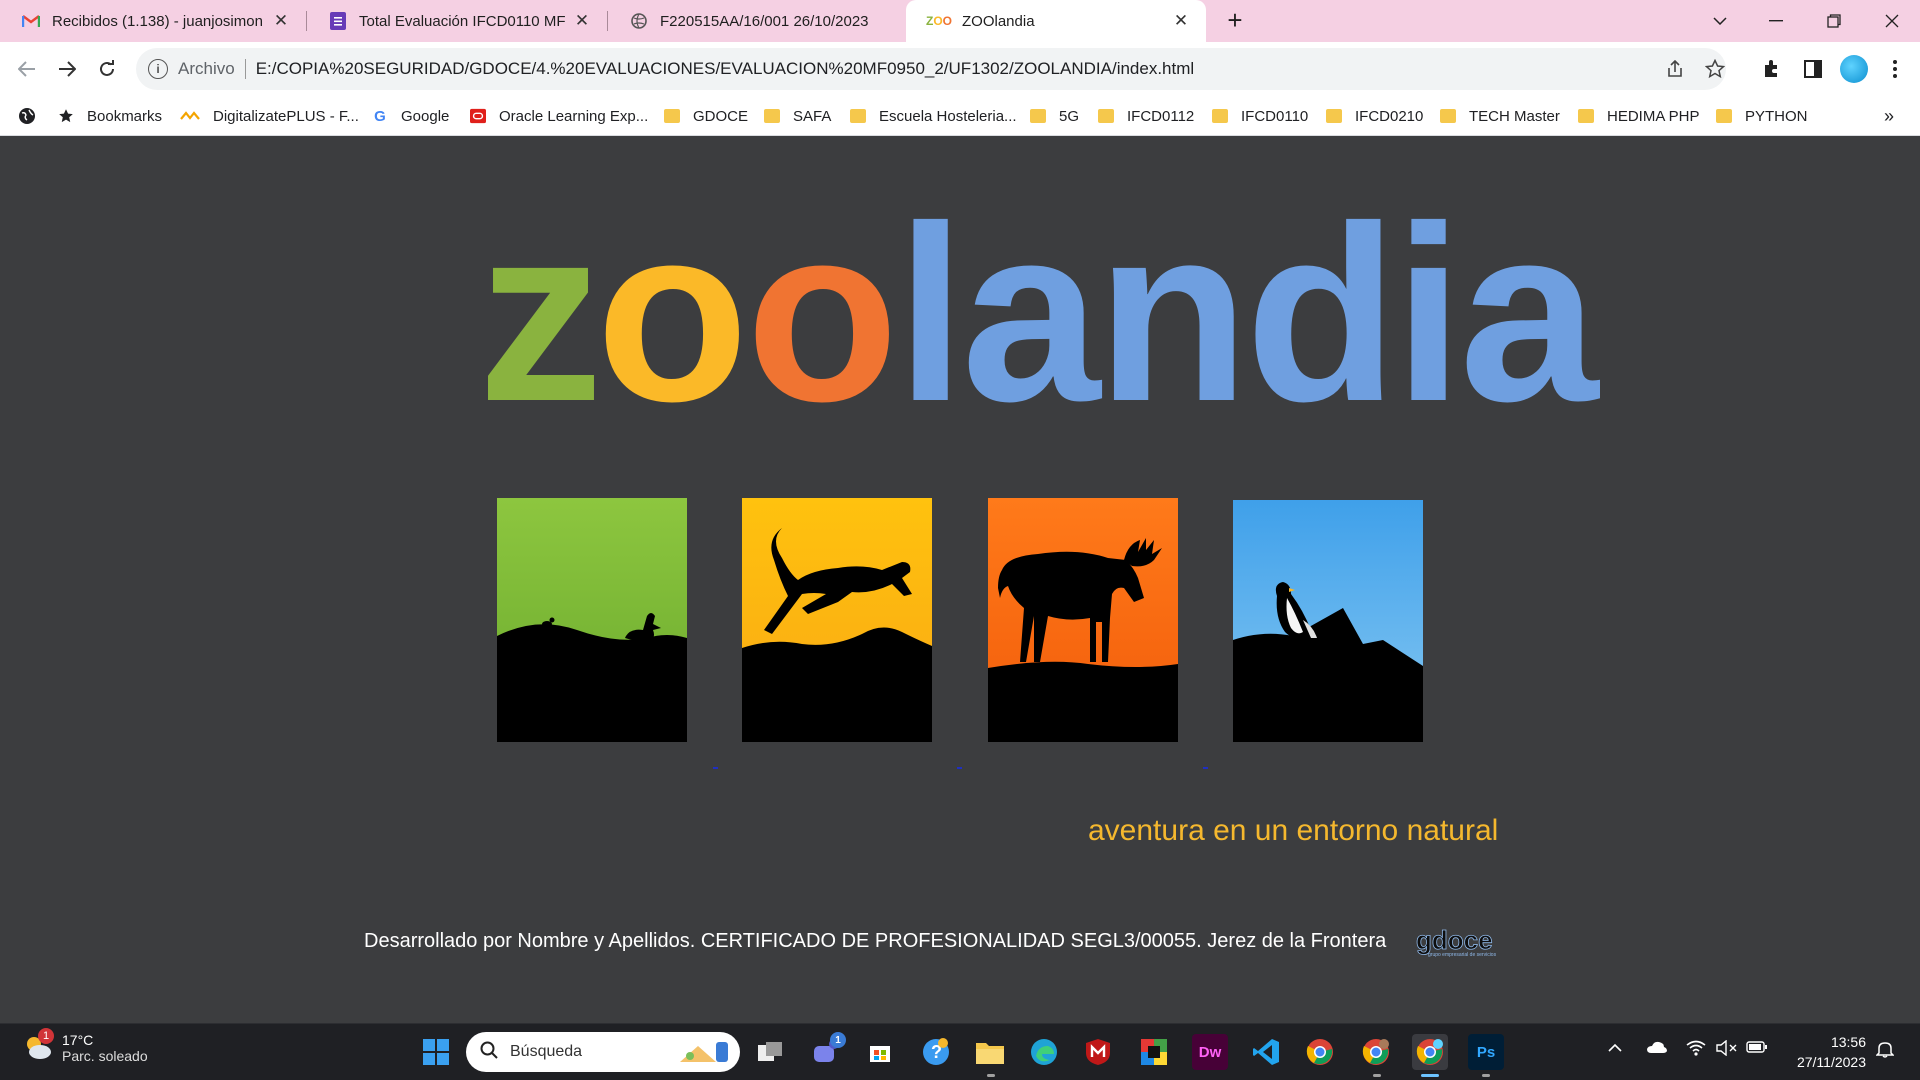 Image resolution: width=1920 pixels, height=1080 pixels. What do you see at coordinates (105, 1056) in the screenshot?
I see `weather-description: Parc. soleado` at bounding box center [105, 1056].